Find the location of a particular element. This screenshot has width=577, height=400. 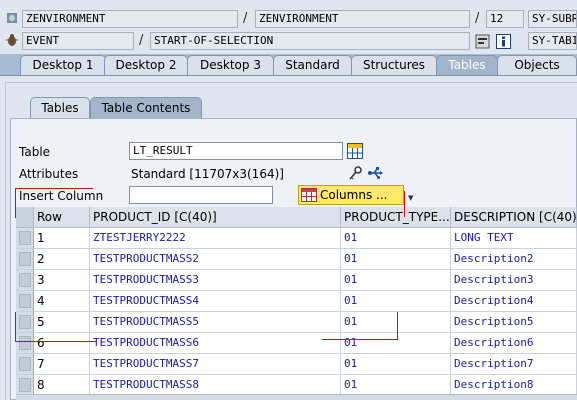

bug-icon is located at coordinates (12, 40).